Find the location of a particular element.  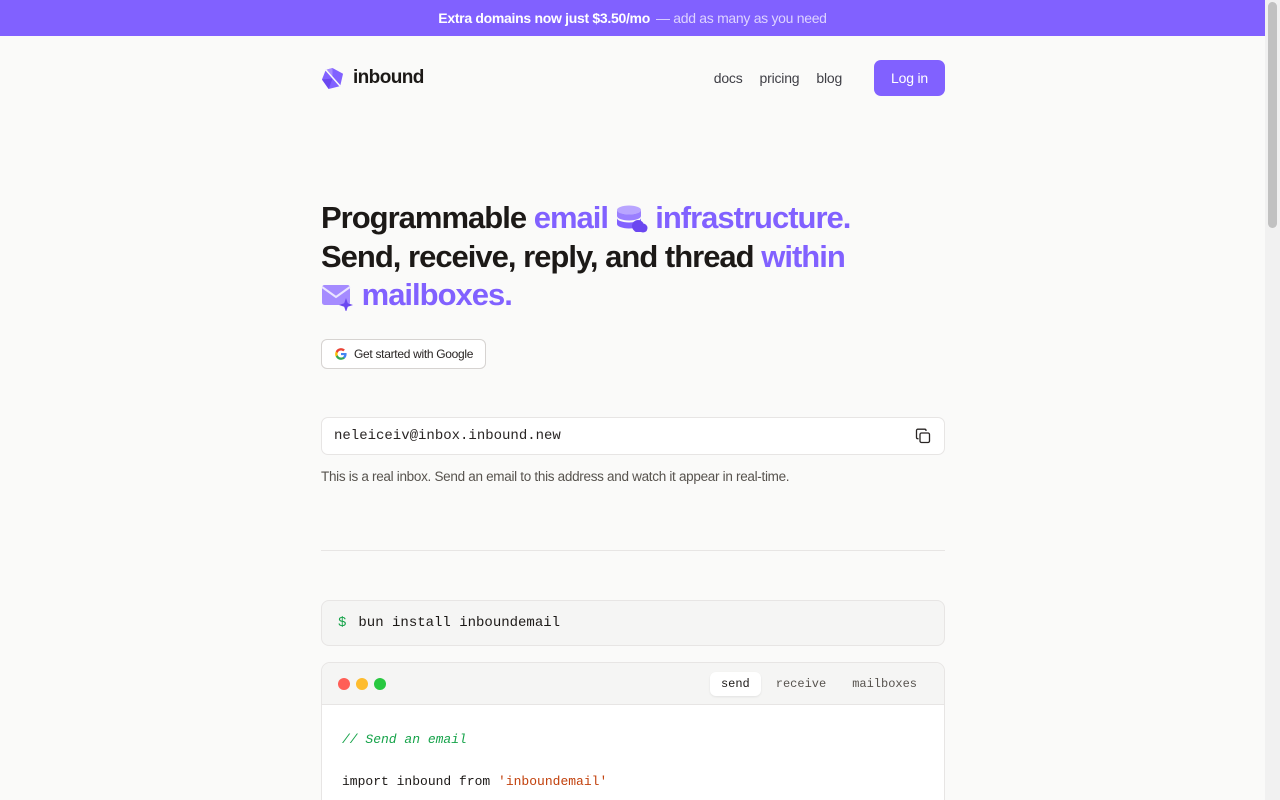

inbox-address-field: neleiceiv@inbox.inbound.new is located at coordinates (633, 436).